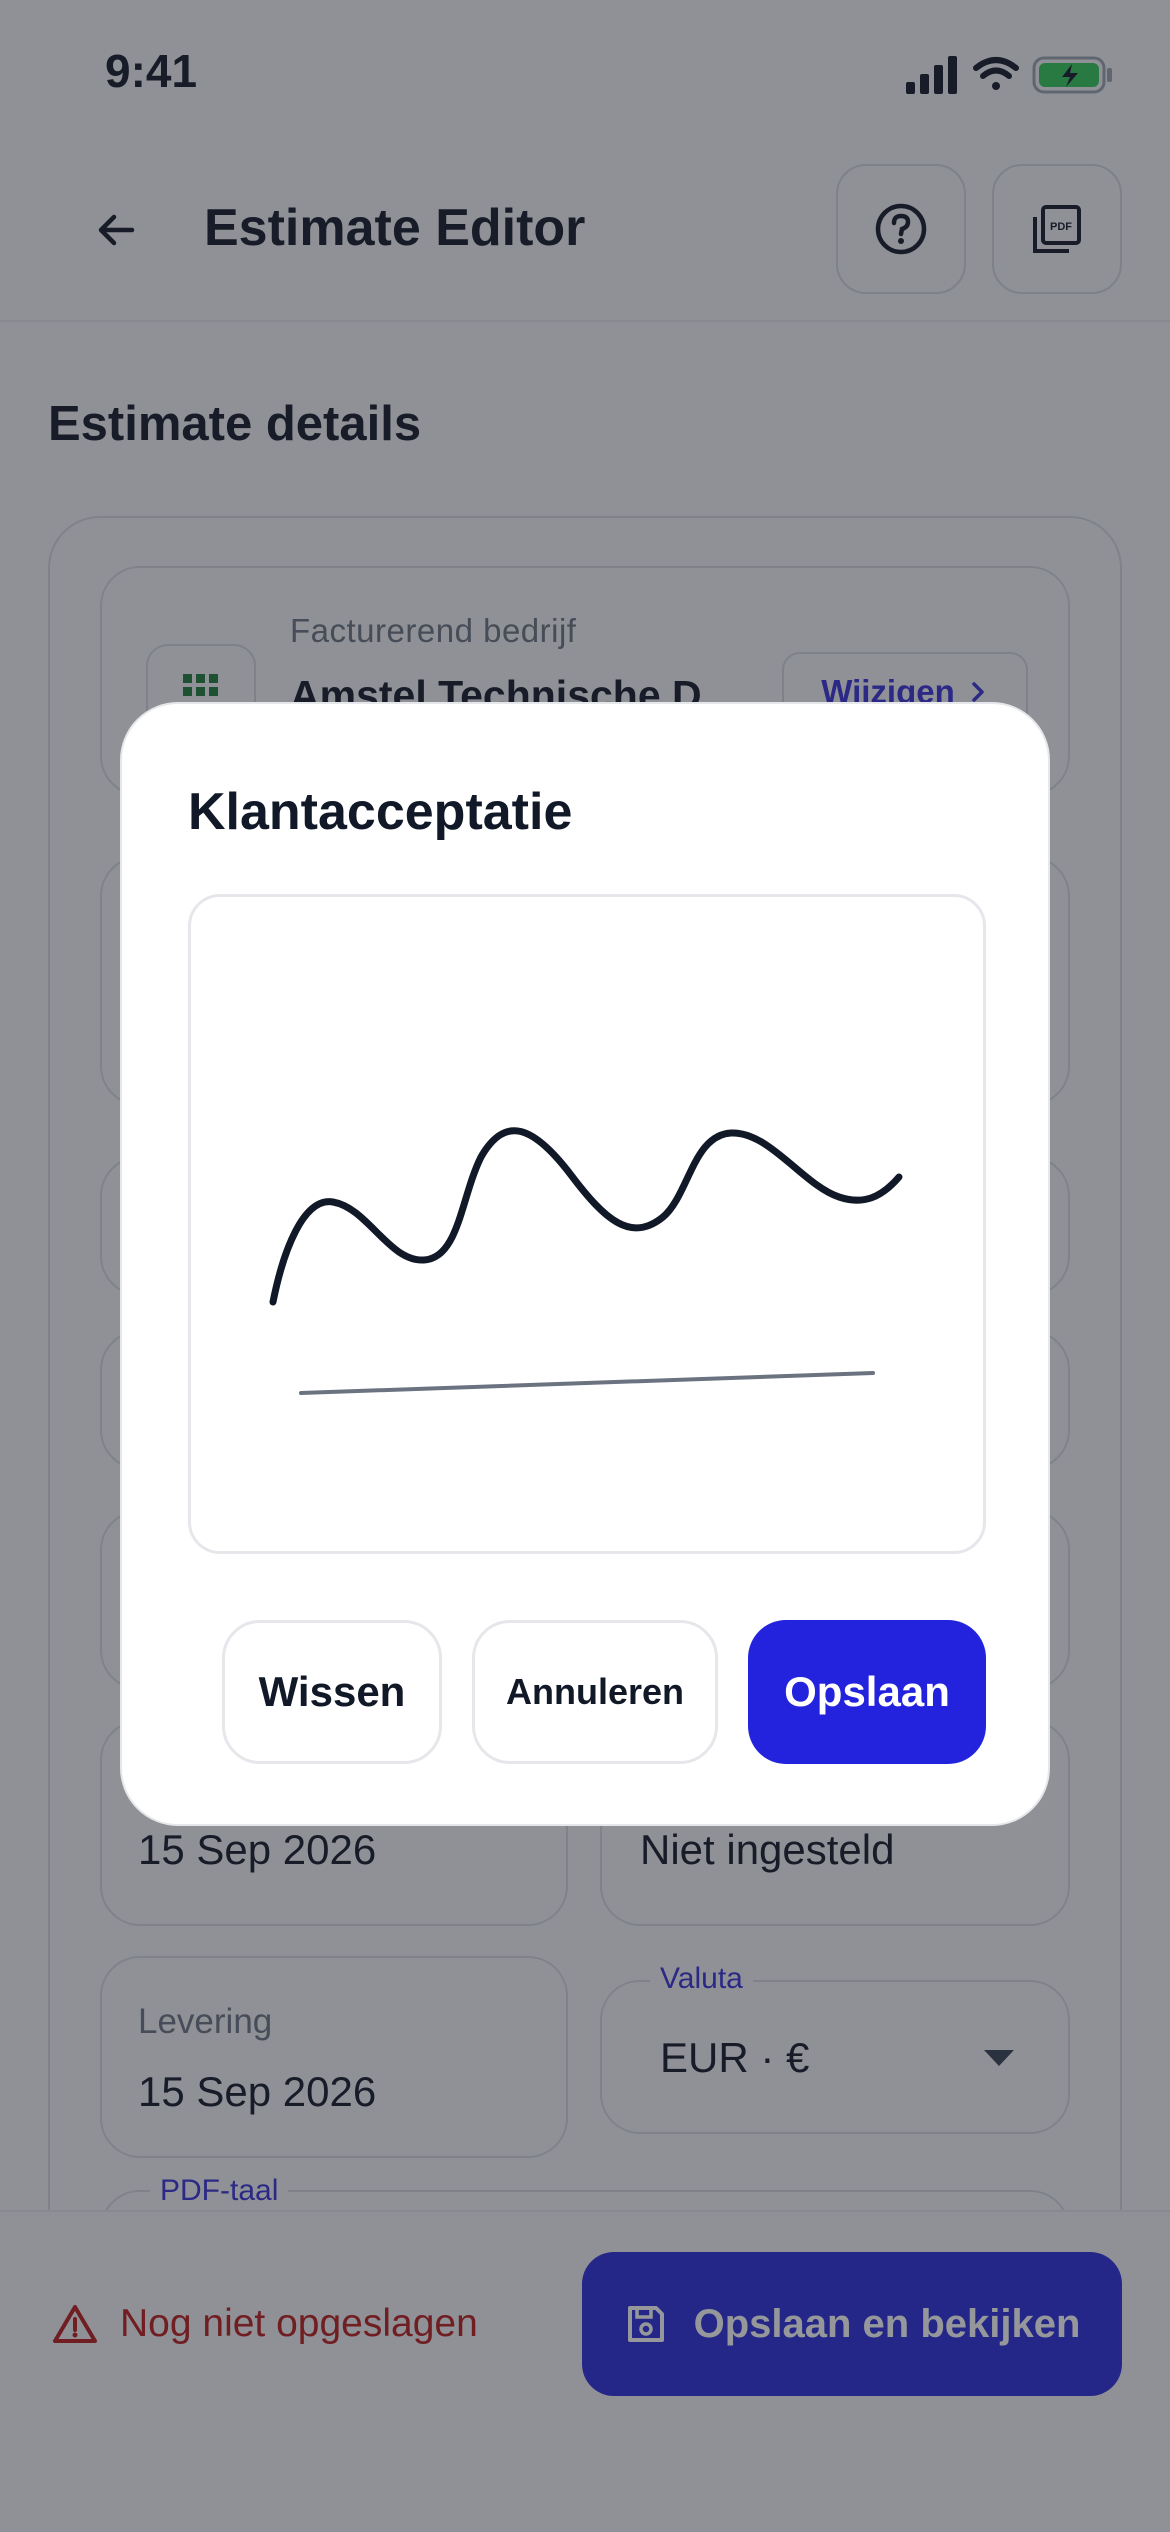 This screenshot has height=2532, width=1170. Describe the element at coordinates (595, 1692) in the screenshot. I see `cancel-button: Annuleren` at that location.